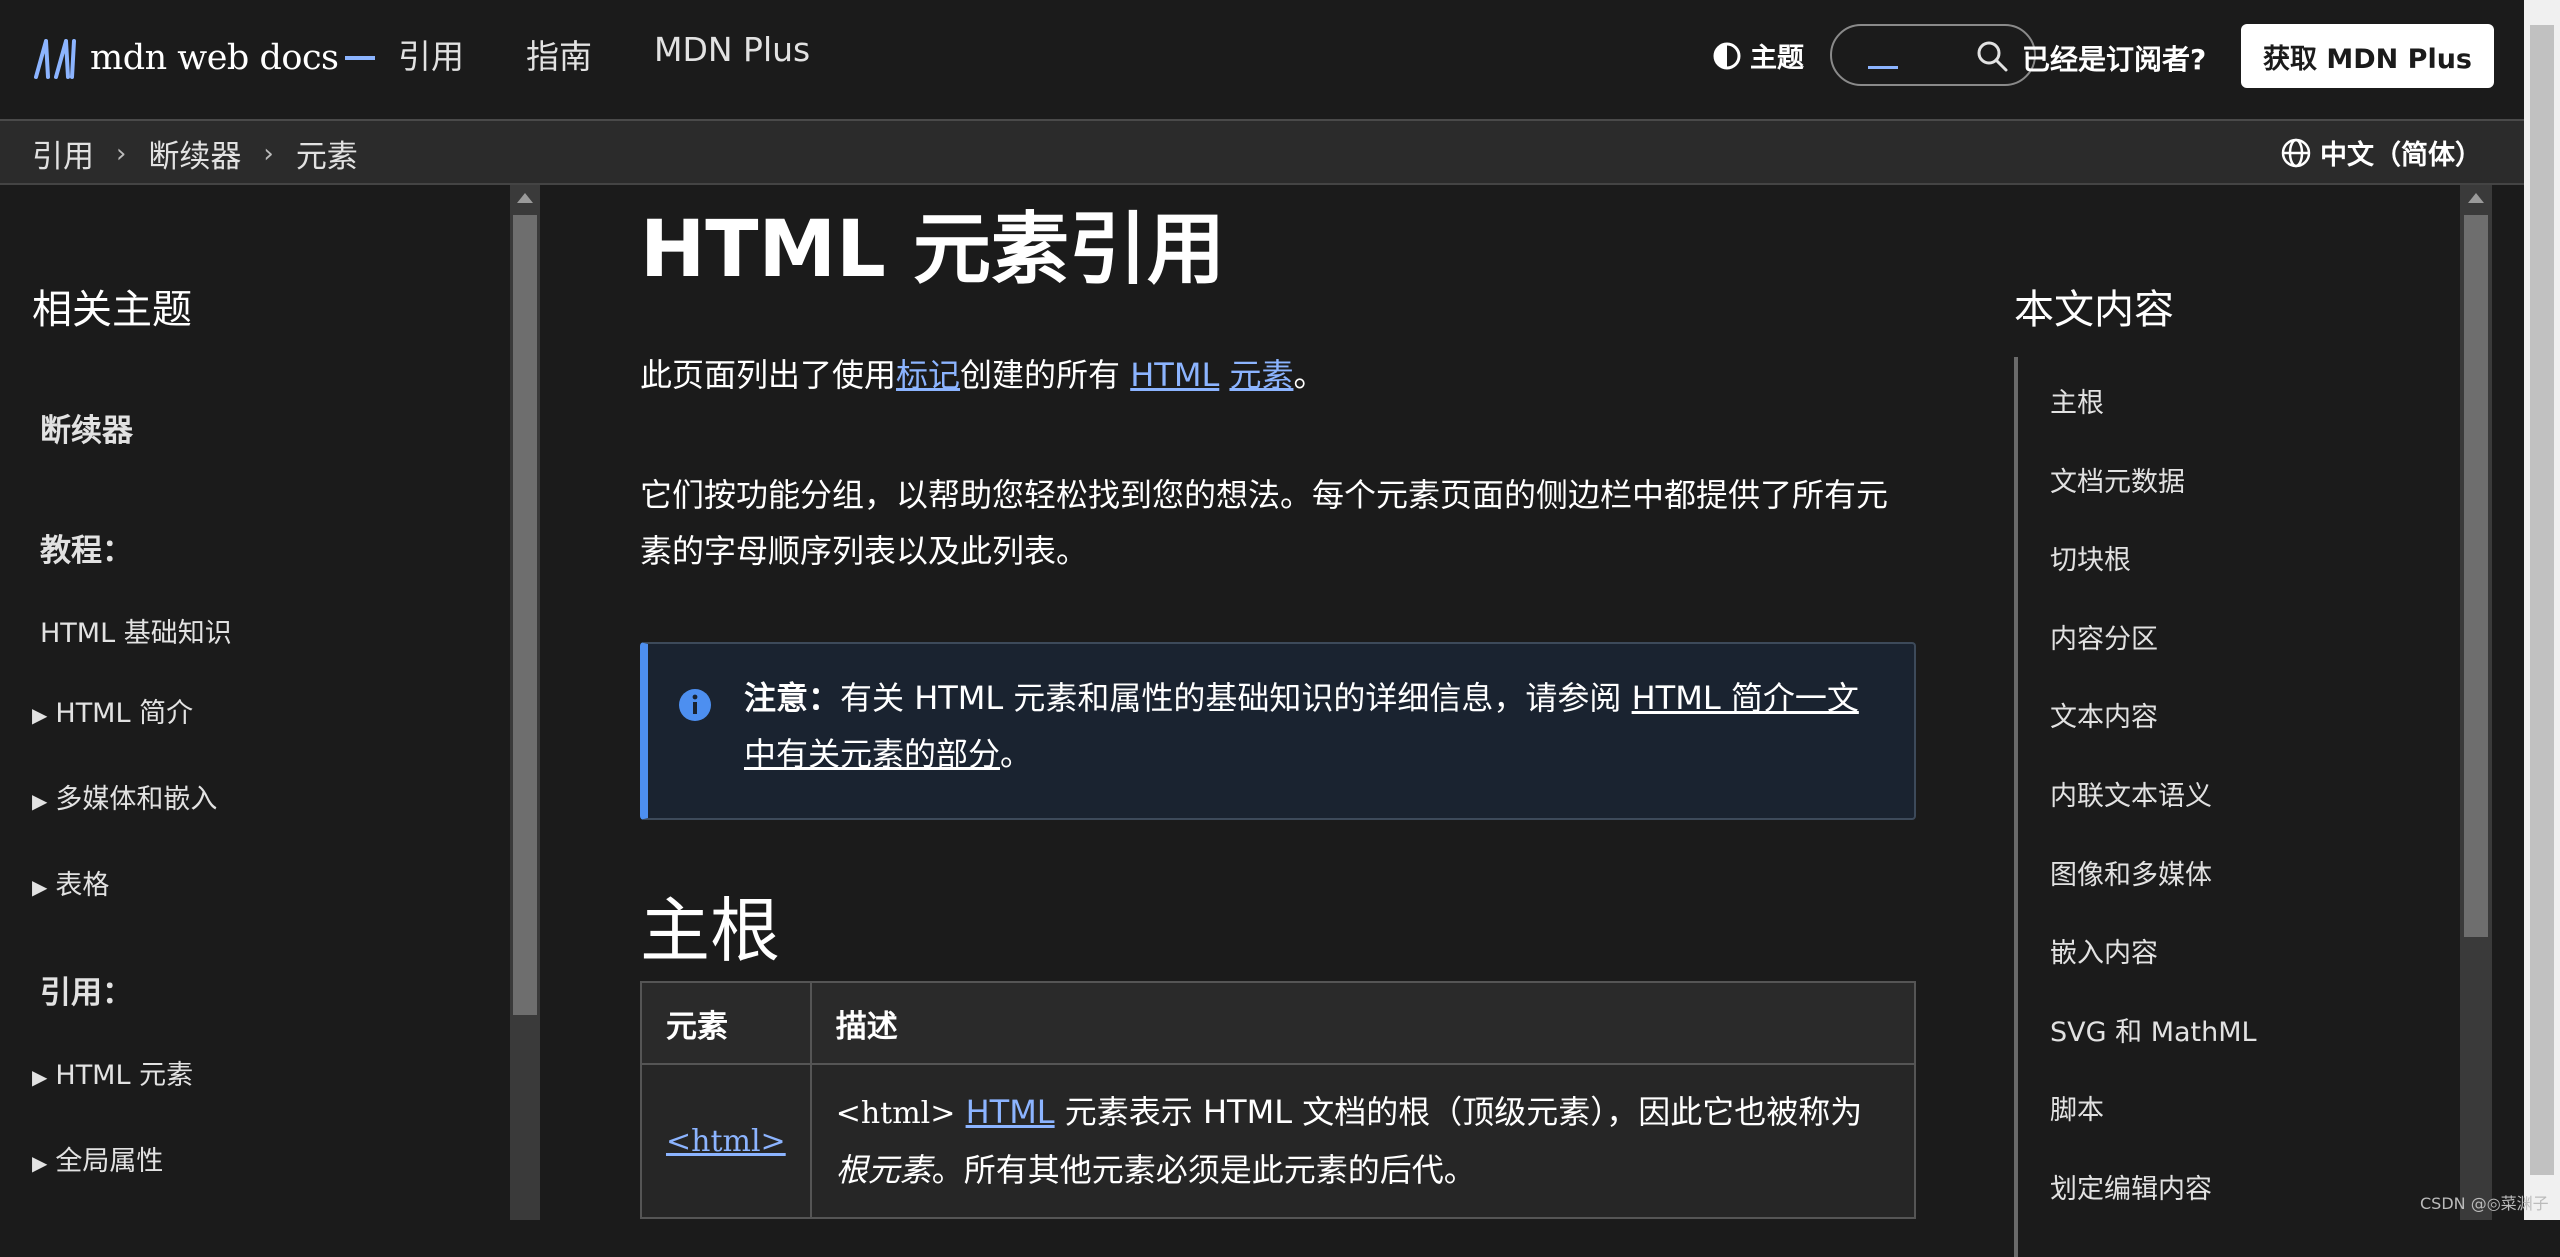  I want to click on mdn-logo-icon, so click(55, 59).